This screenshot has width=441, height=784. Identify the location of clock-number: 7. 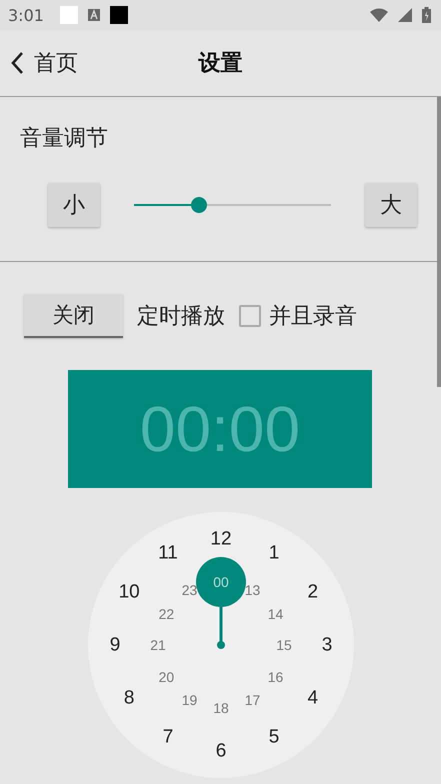
(168, 736).